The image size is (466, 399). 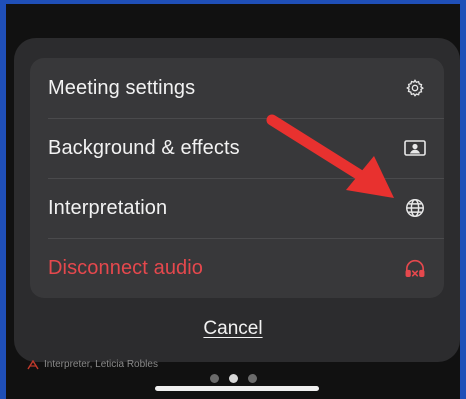 I want to click on page-dot-active, so click(x=233, y=378).